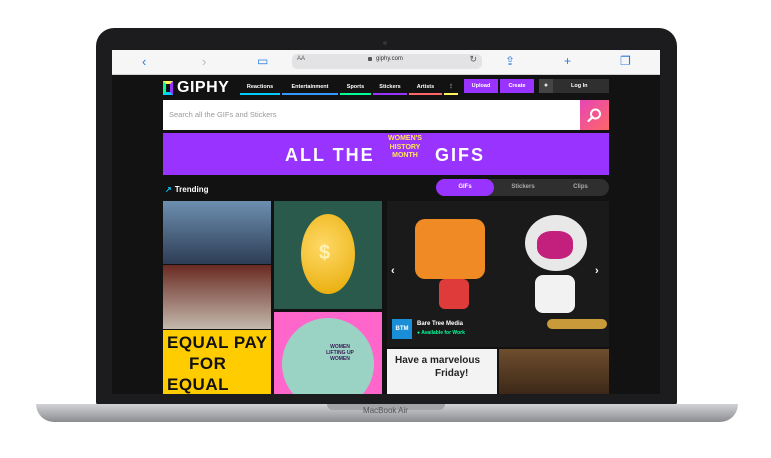 The image size is (771, 458). I want to click on robot-cat-body, so click(454, 294).